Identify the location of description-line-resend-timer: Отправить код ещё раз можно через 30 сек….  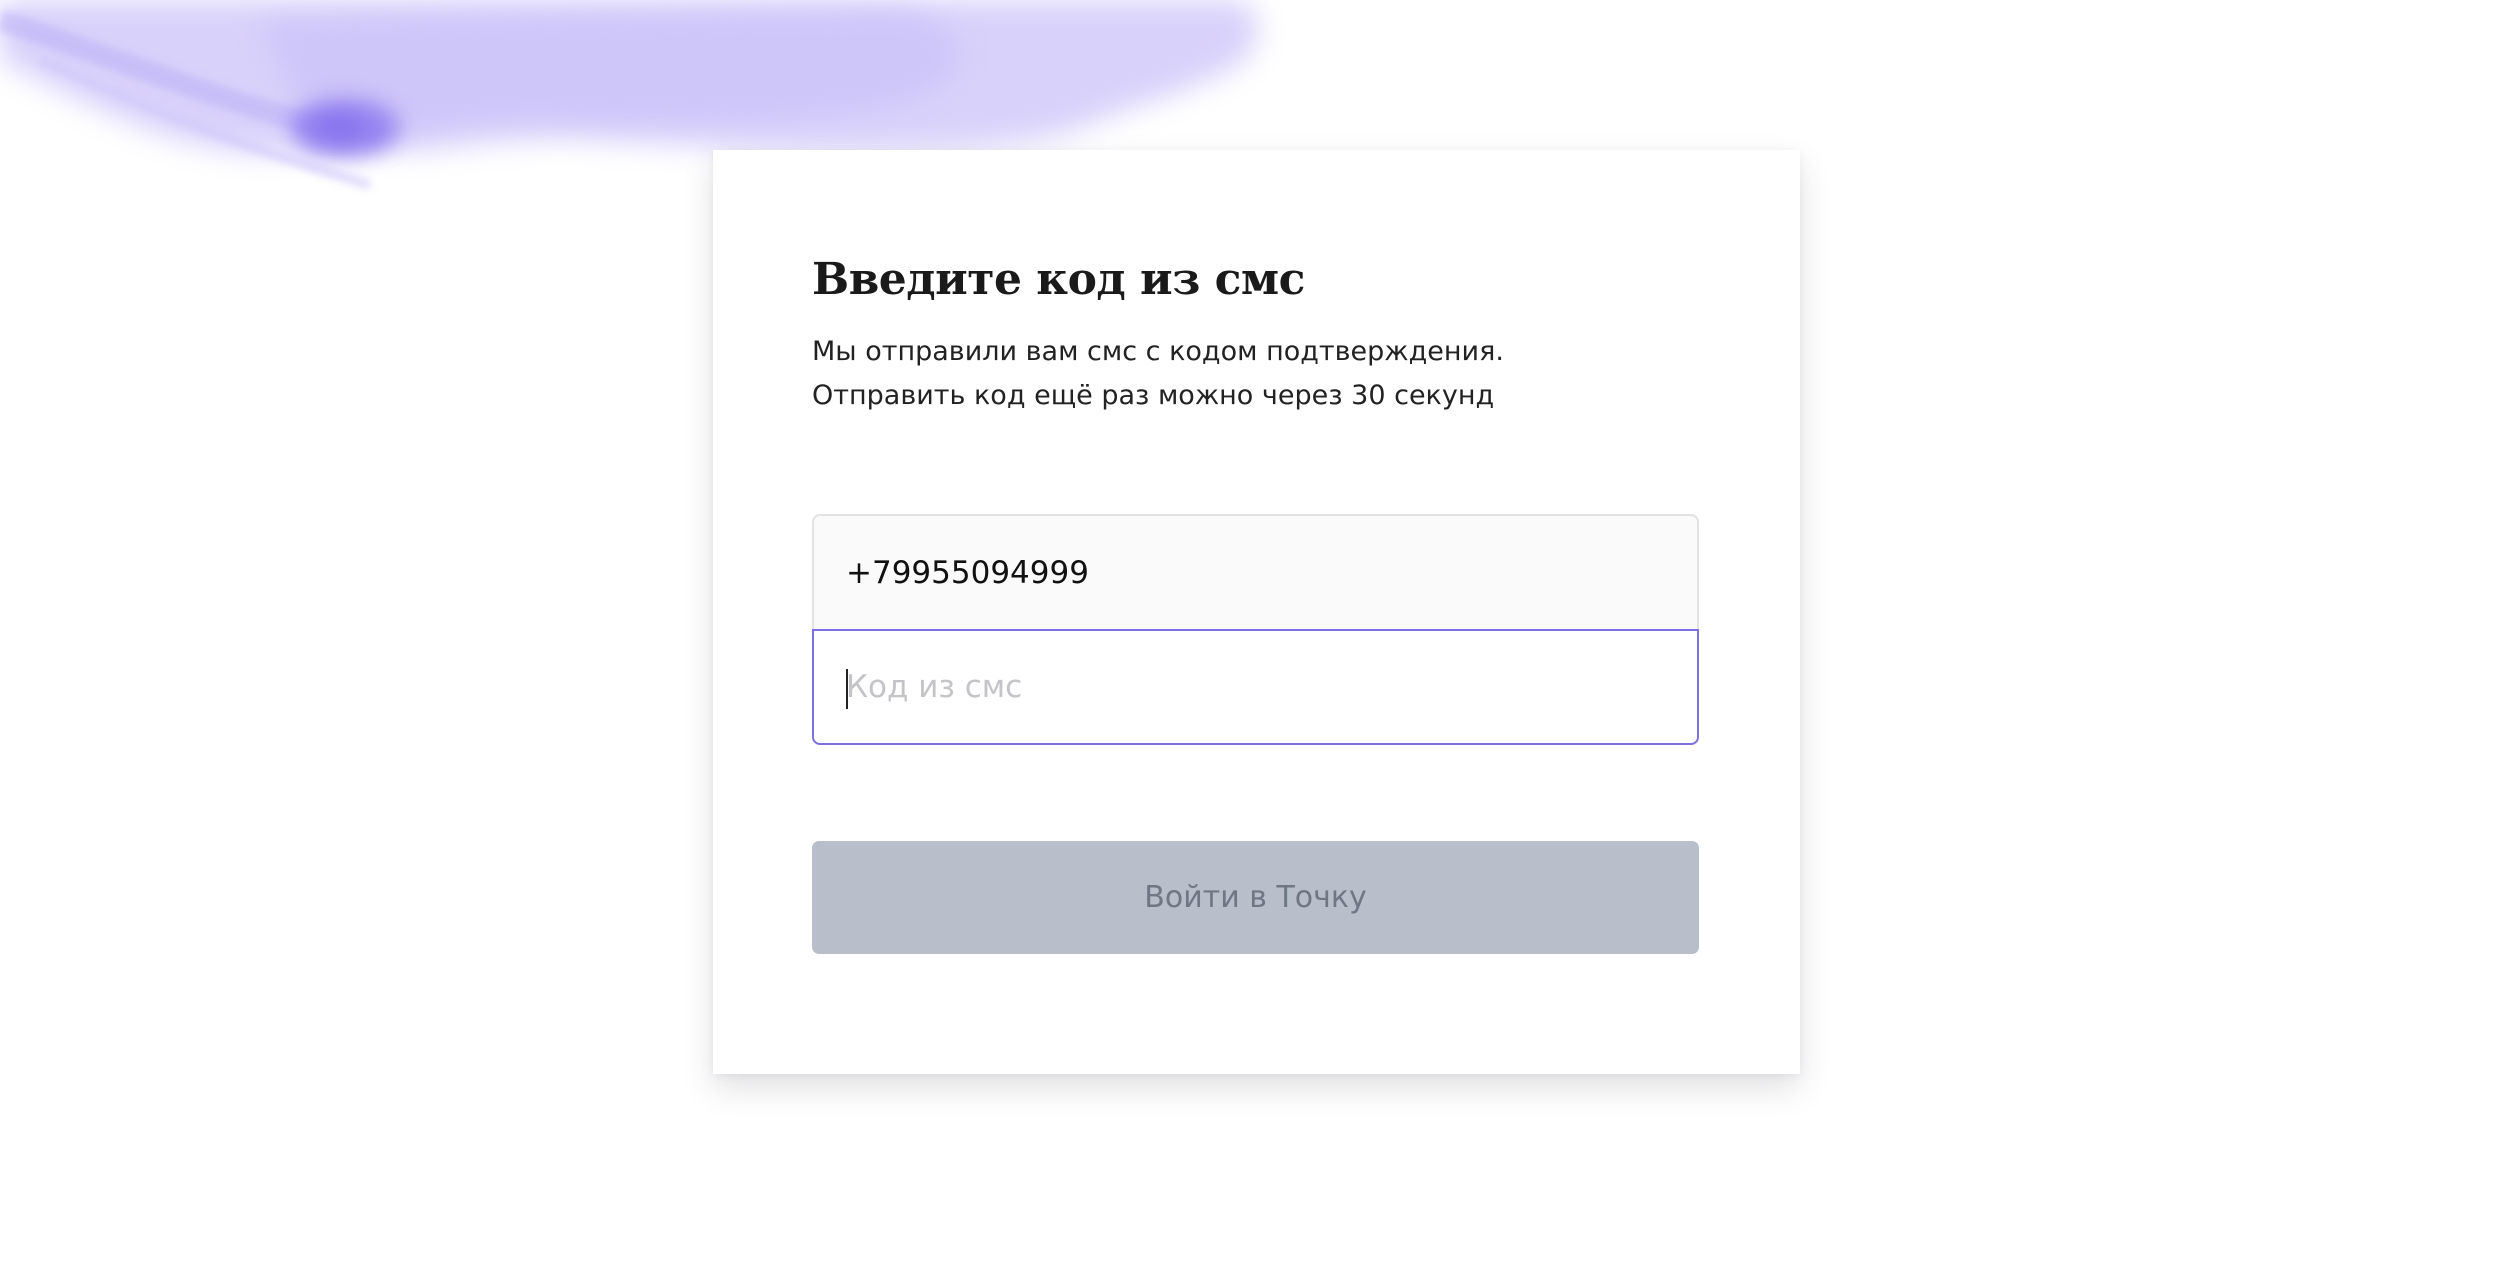
(1153, 395).